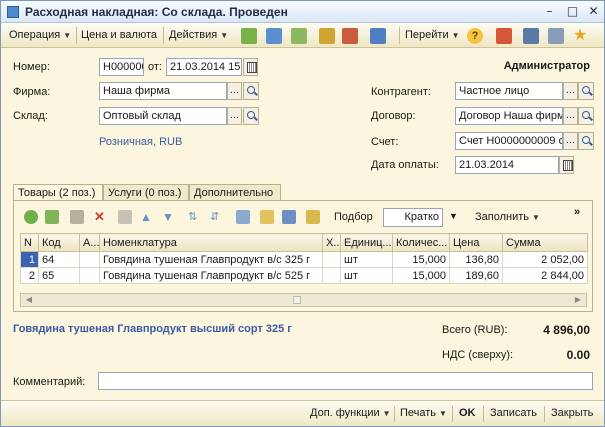 The height and width of the screenshot is (427, 605). I want to click on invoice-field: Счет Н0000000009 от, so click(509, 141).